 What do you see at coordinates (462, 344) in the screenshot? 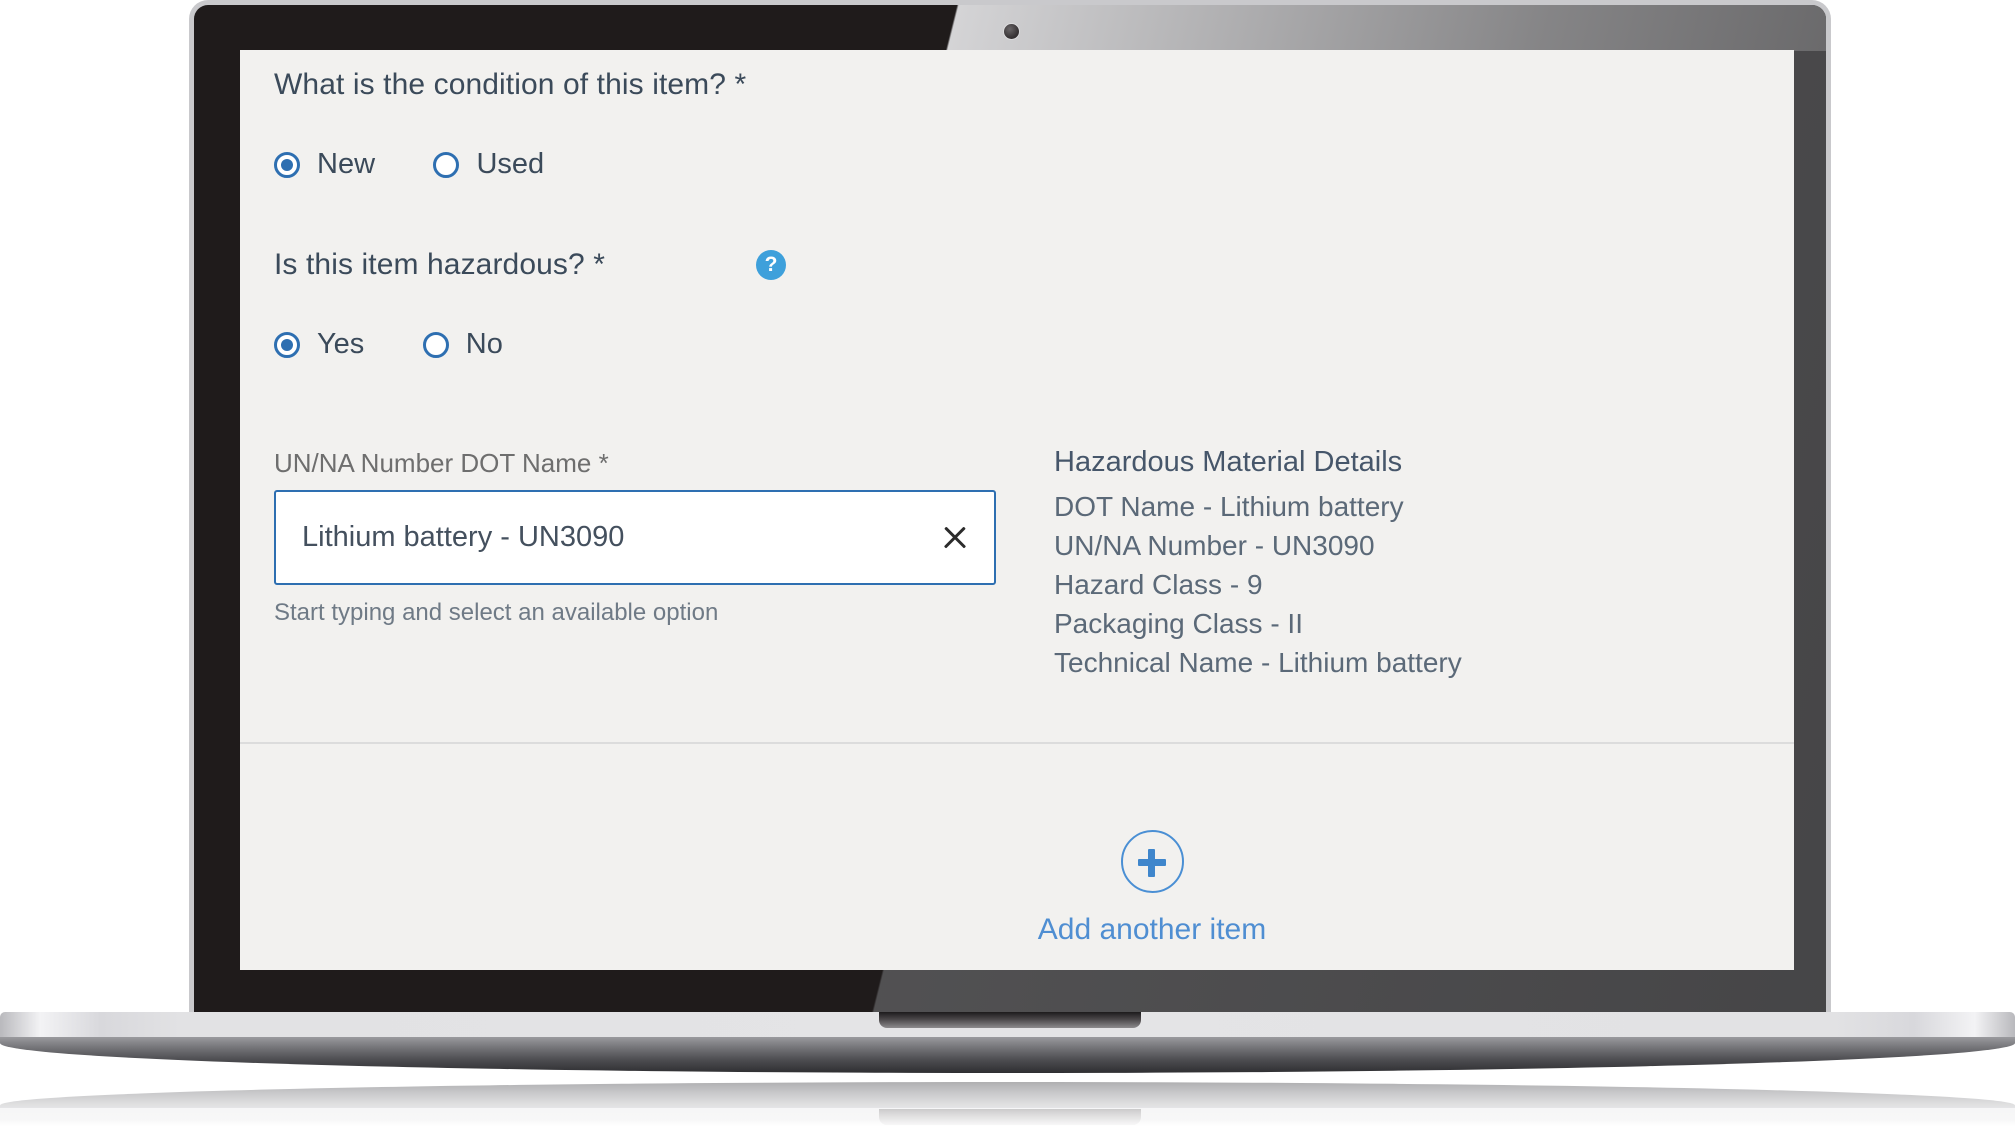
I see `hazardous-option-no: No` at bounding box center [462, 344].